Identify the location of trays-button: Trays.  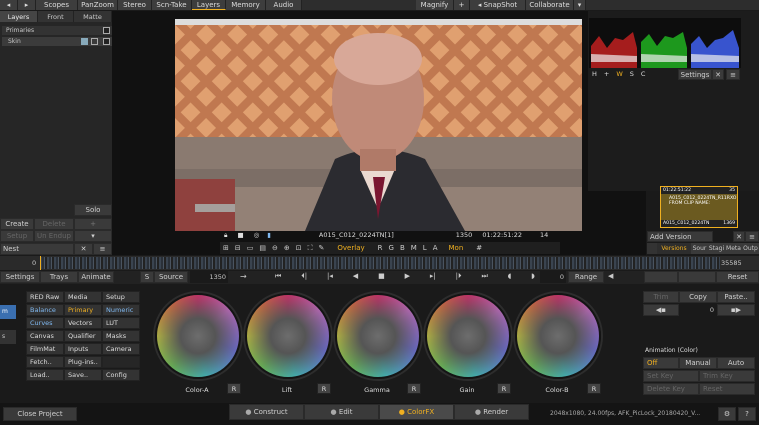
(59, 277).